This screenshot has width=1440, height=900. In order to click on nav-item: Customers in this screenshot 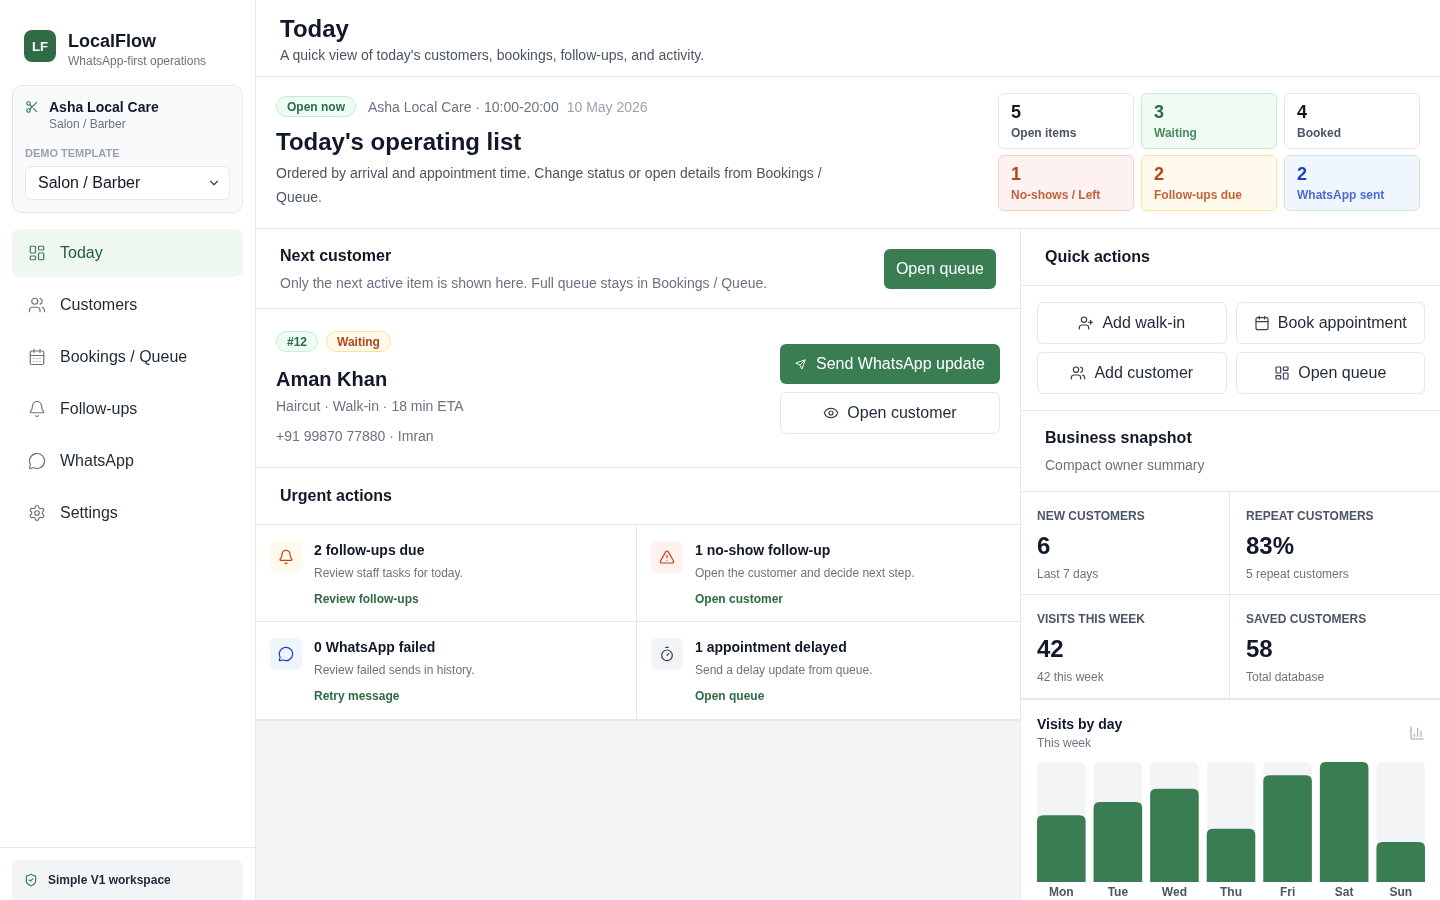, I will do `click(127, 305)`.